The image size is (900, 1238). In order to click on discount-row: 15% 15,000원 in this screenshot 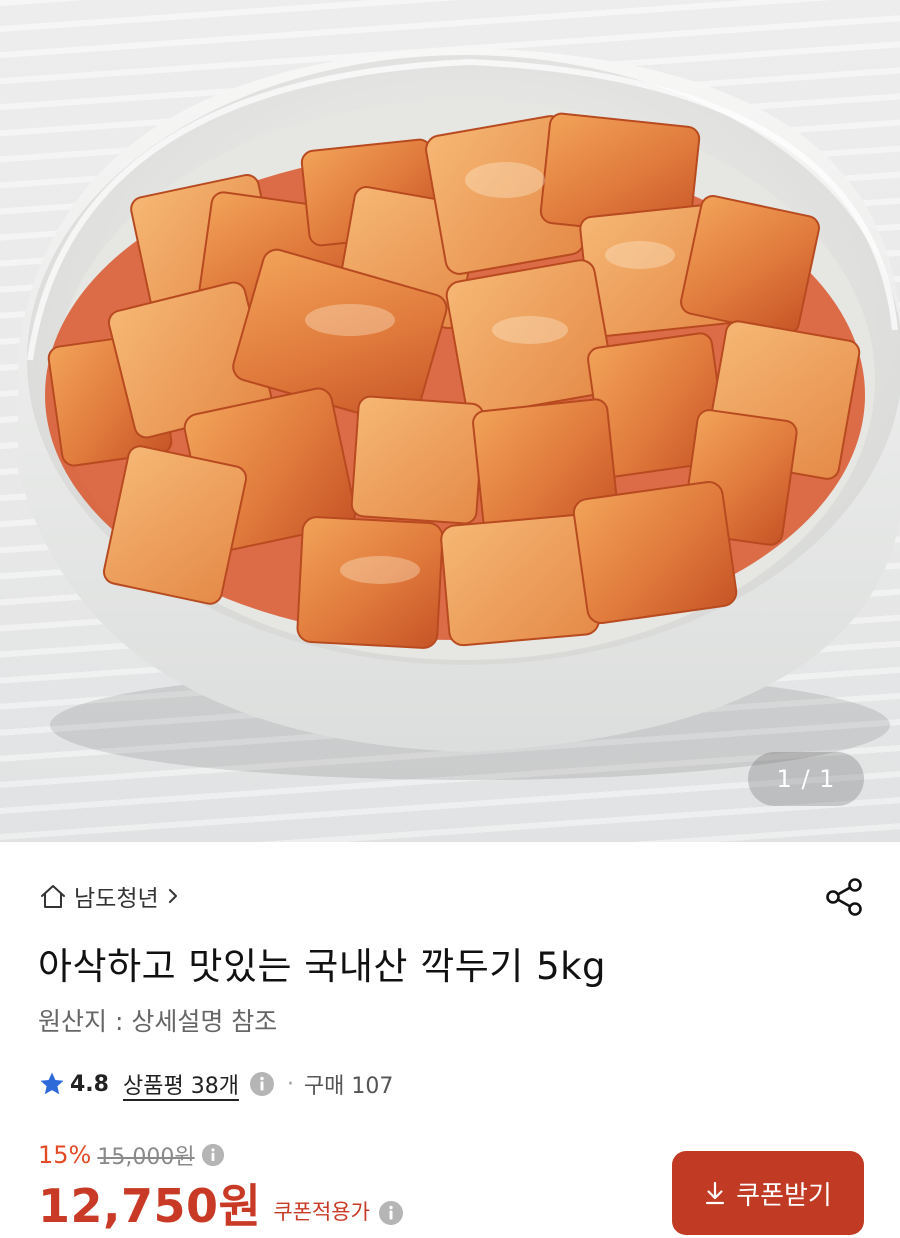, I will do `click(131, 1155)`.